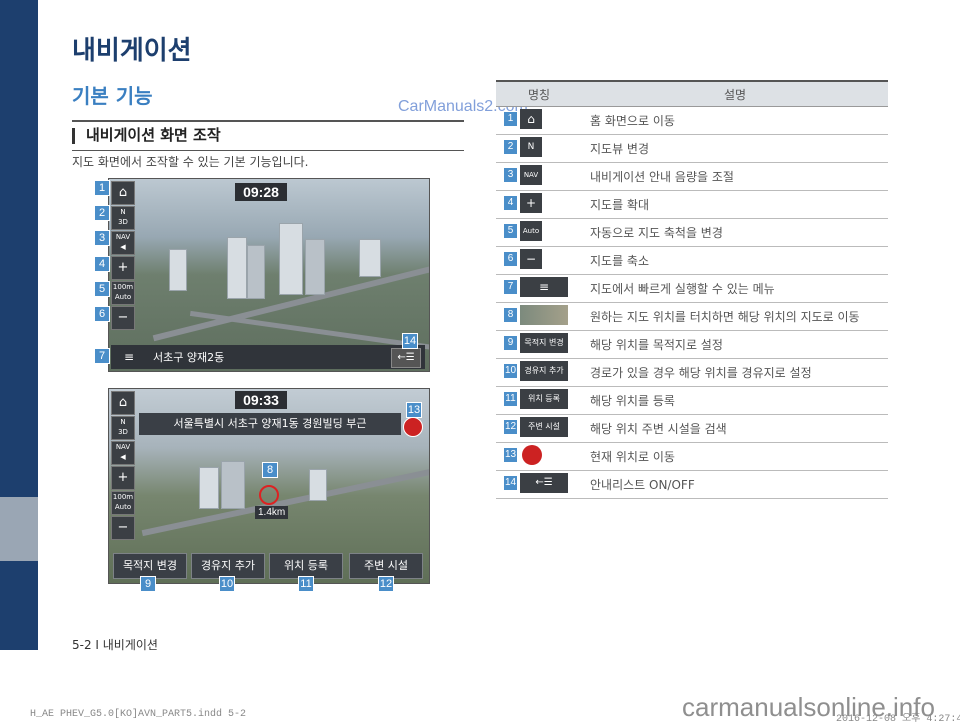 This screenshot has height=725, width=960. What do you see at coordinates (735, 204) in the screenshot?
I see `row-description: 지도를 확대` at bounding box center [735, 204].